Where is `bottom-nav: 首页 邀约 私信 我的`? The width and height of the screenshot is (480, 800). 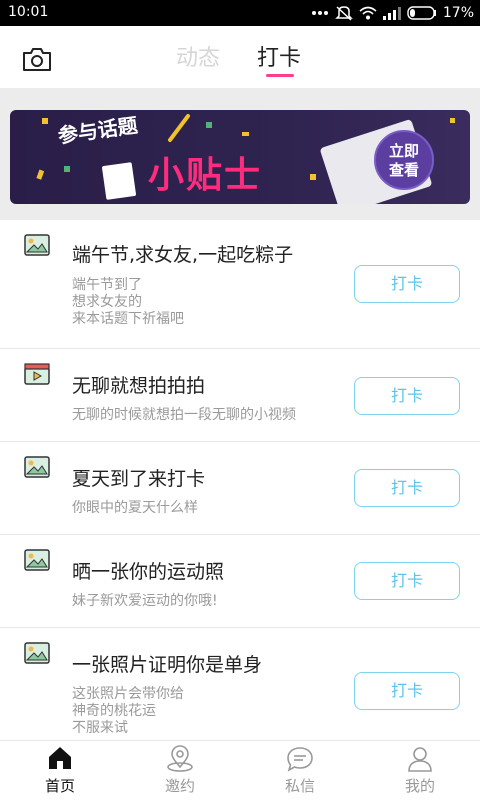 bottom-nav: 首页 邀约 私信 我的 is located at coordinates (240, 770).